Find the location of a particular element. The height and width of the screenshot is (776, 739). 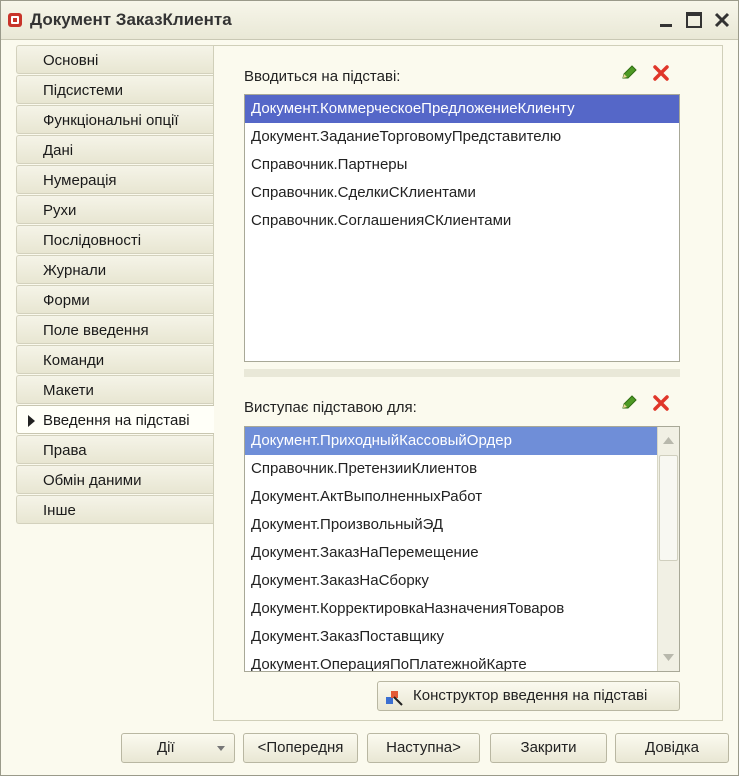

basis-for-label: Виступає підставою для: is located at coordinates (330, 407).